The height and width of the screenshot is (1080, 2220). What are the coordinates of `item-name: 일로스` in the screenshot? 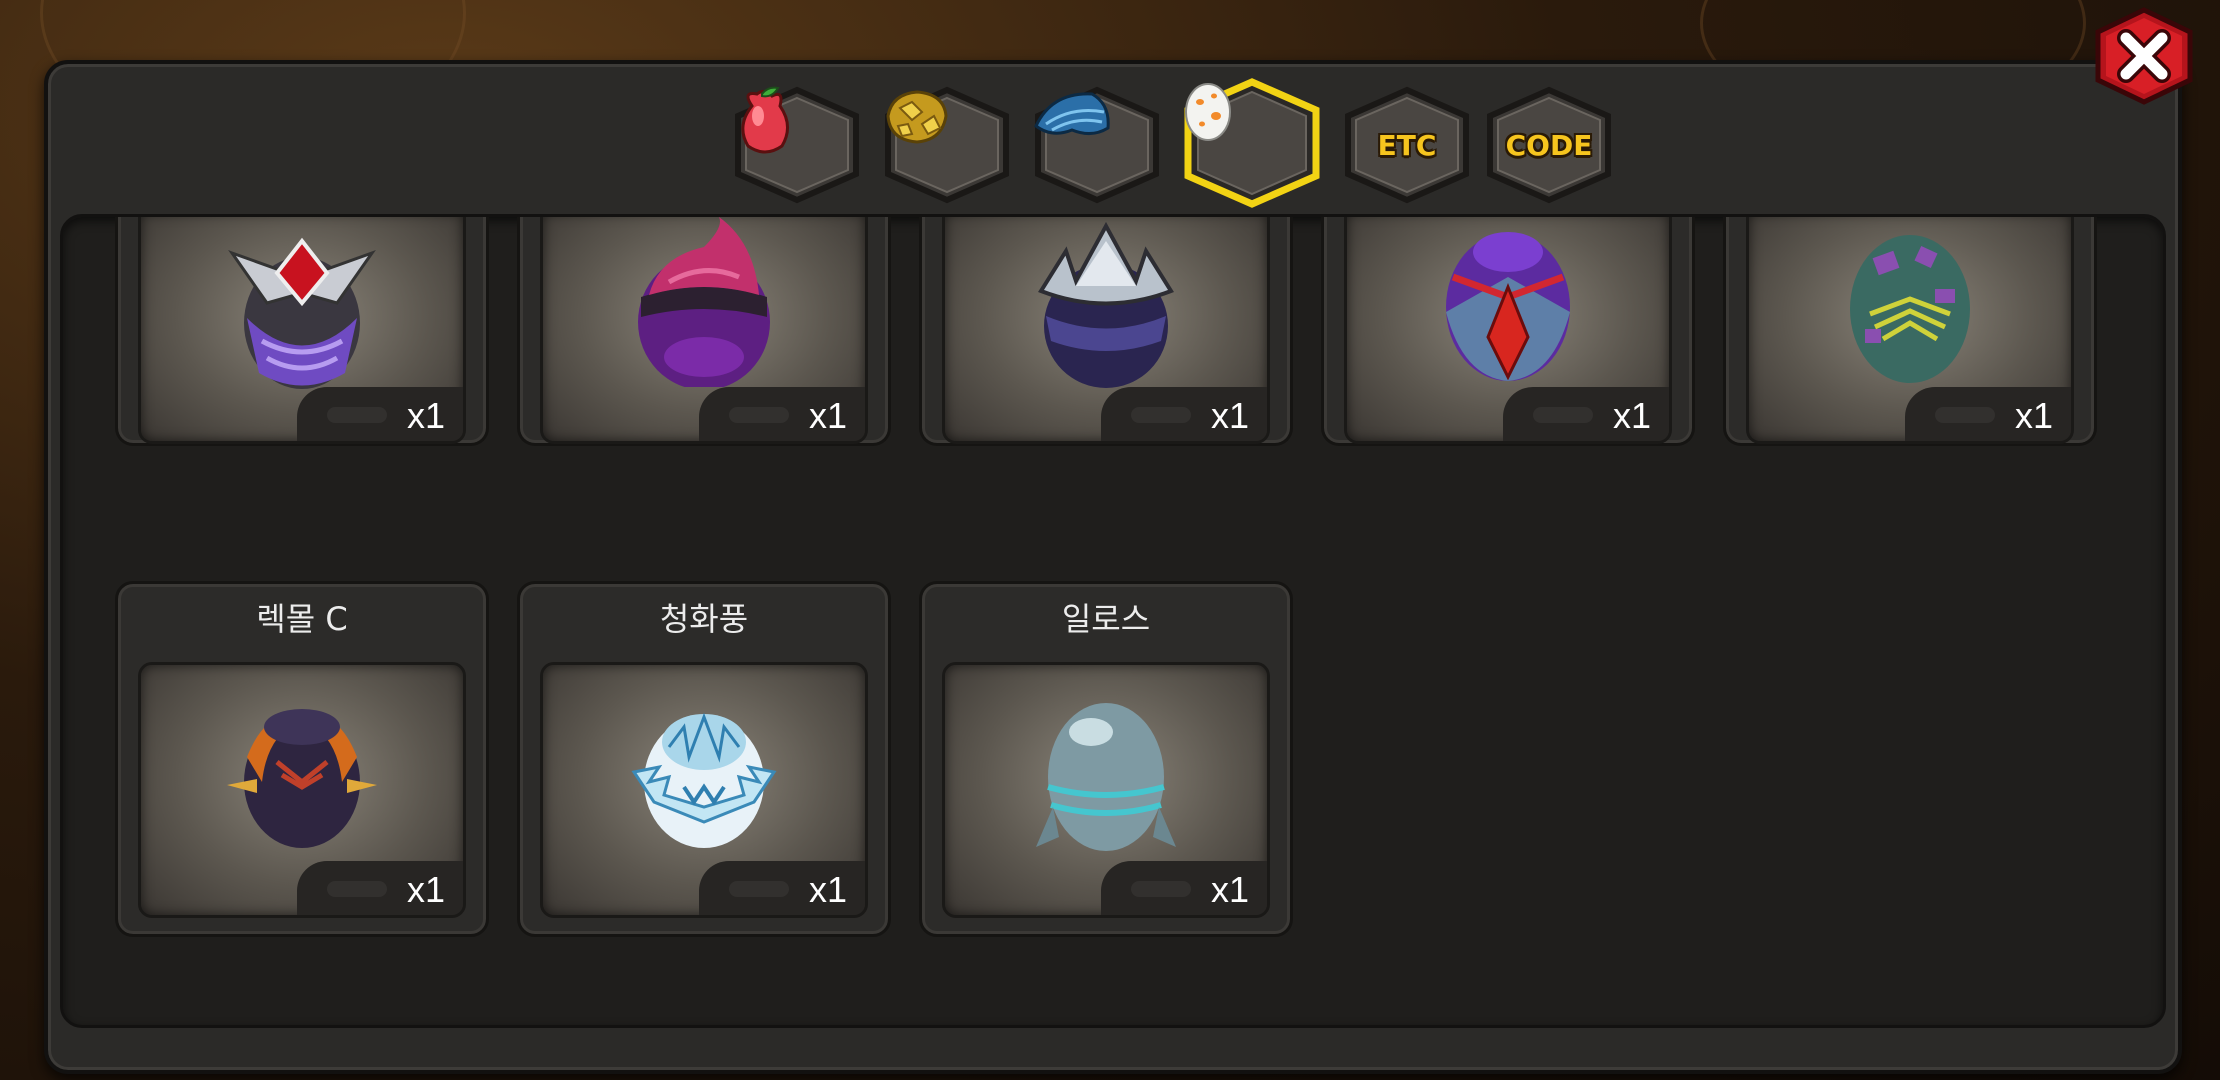 It's located at (1106, 619).